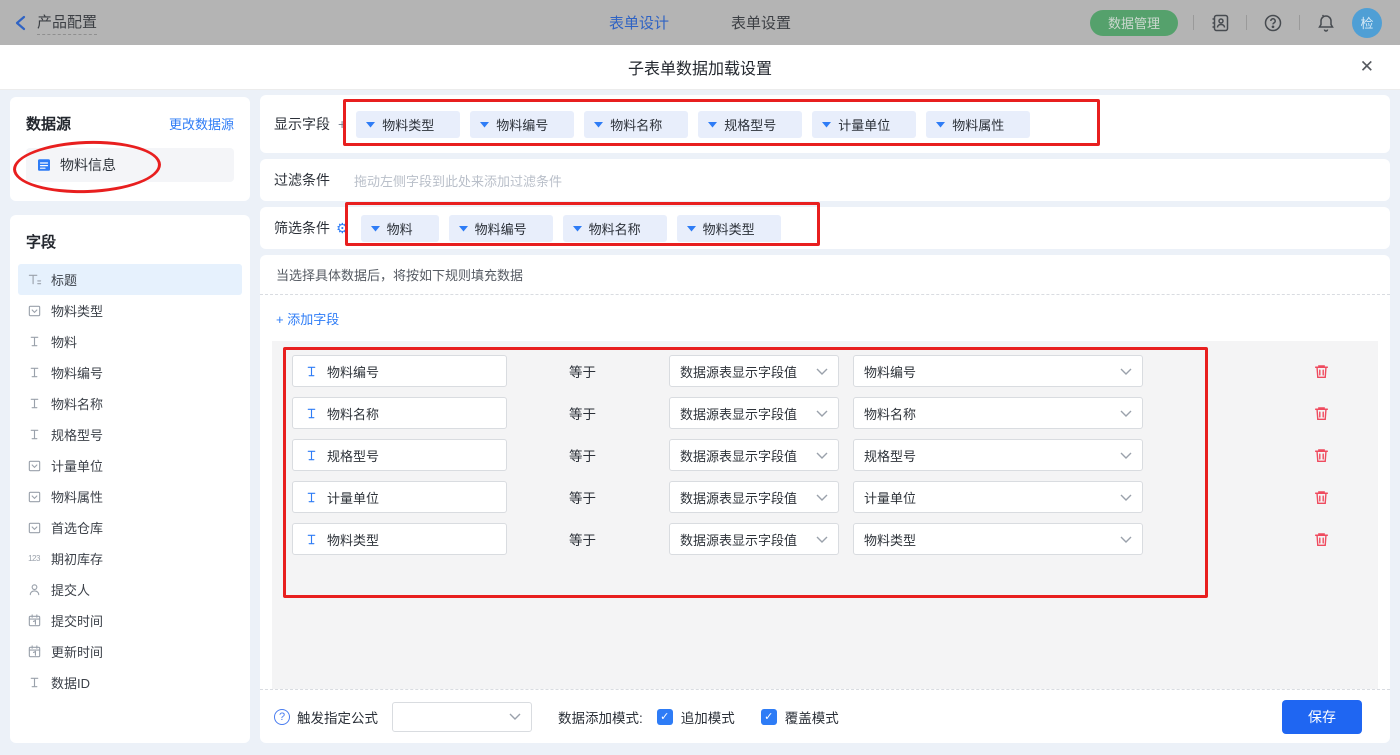  I want to click on rule-field-input: 物料编号, so click(399, 371).